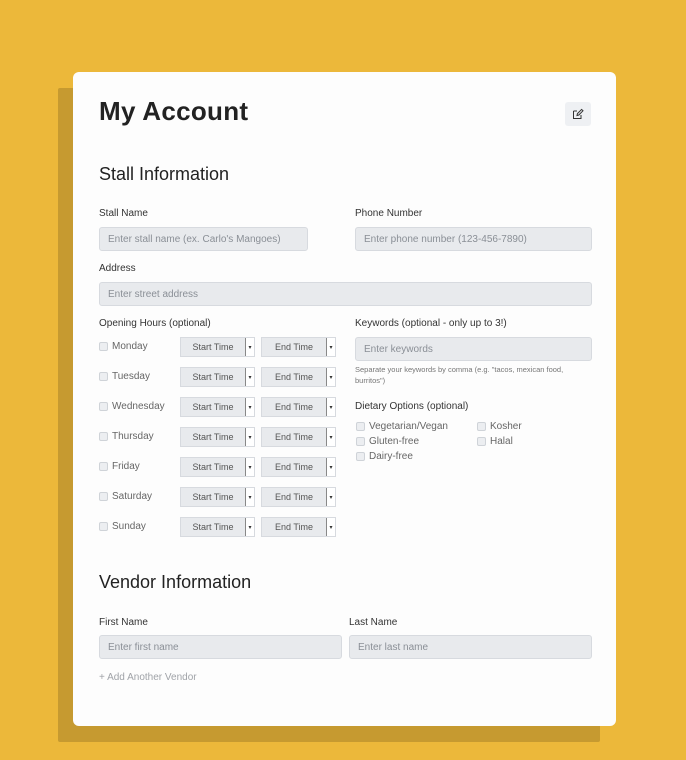 Image resolution: width=686 pixels, height=760 pixels. Describe the element at coordinates (393, 647) in the screenshot. I see `last-name-placeholder: Enter last name` at that location.